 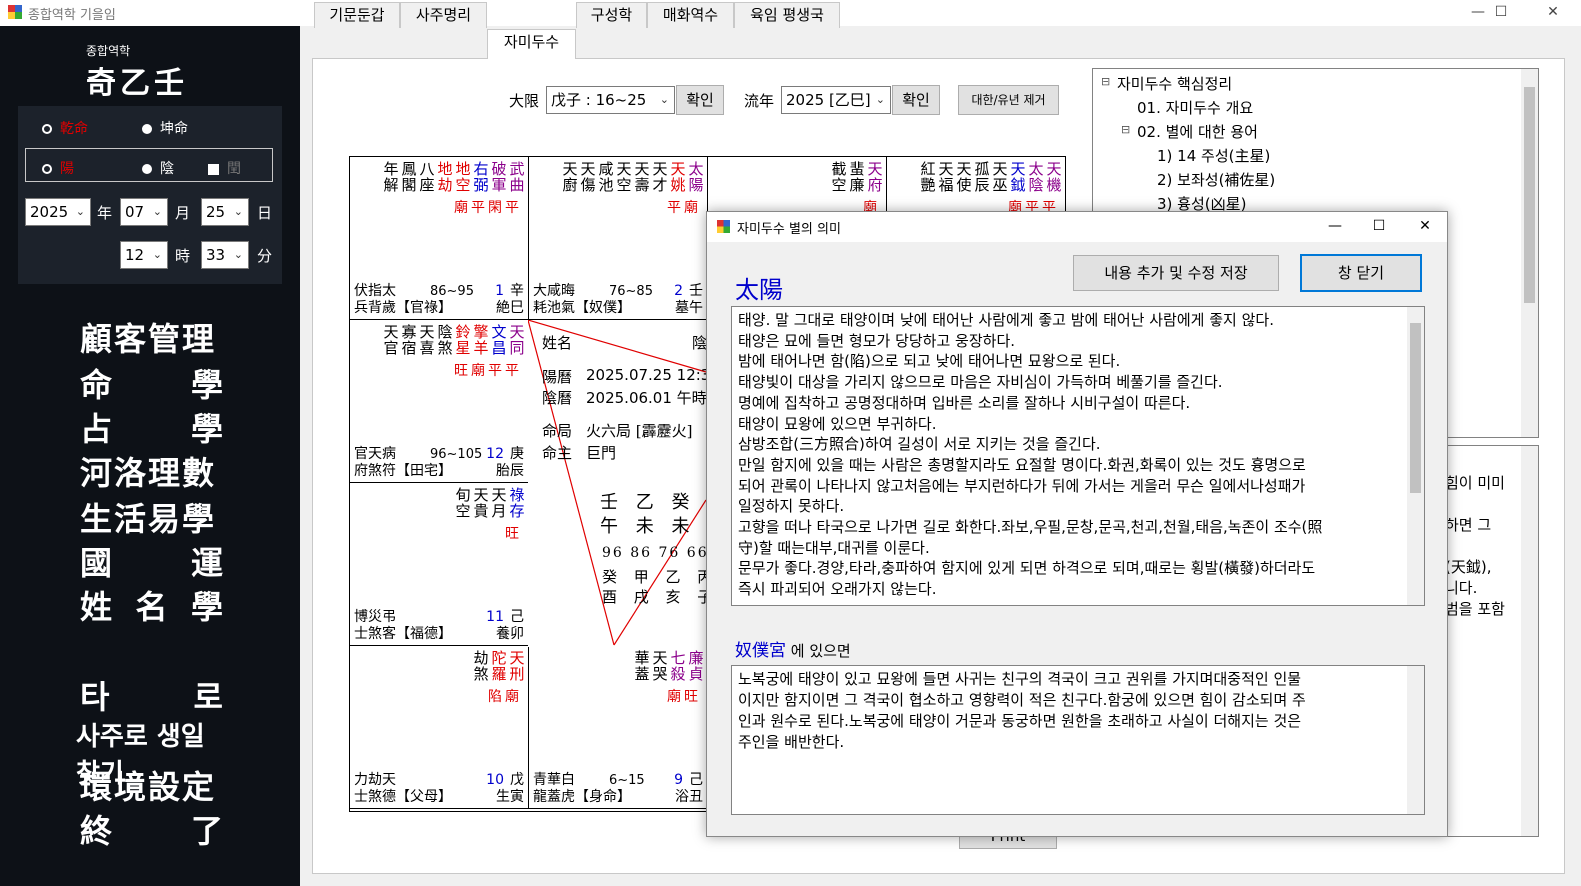 I want to click on menu-item: 生活易學, so click(x=152, y=517).